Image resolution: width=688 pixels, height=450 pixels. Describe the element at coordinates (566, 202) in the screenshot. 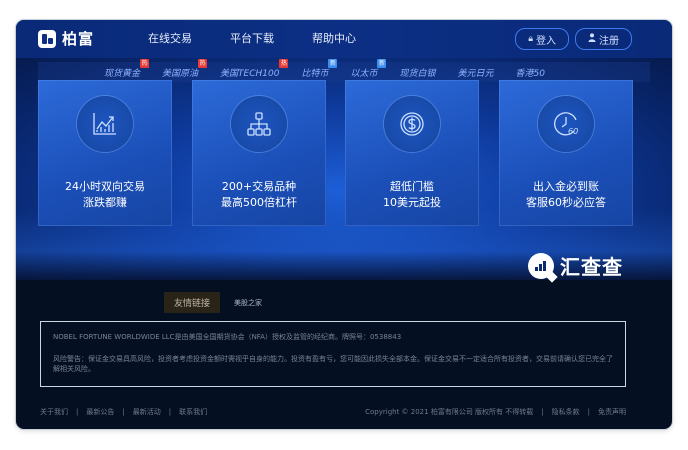

I see `card-subtitle: 客服60秒必应答` at that location.